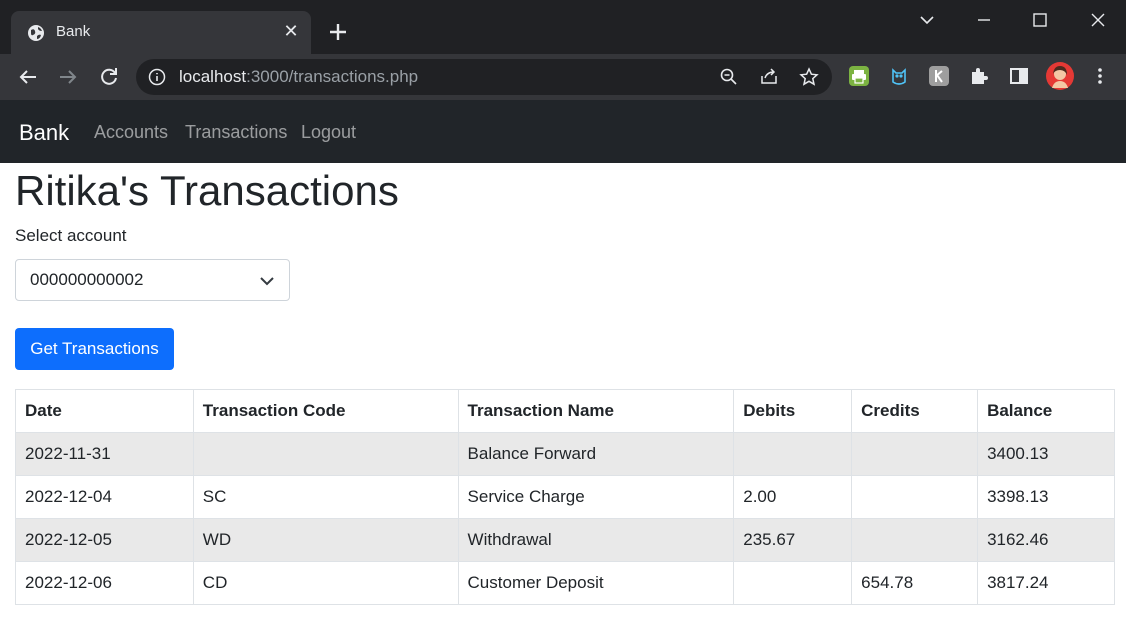  Describe the element at coordinates (236, 132) in the screenshot. I see `nav-link-transactions: Transactions` at that location.